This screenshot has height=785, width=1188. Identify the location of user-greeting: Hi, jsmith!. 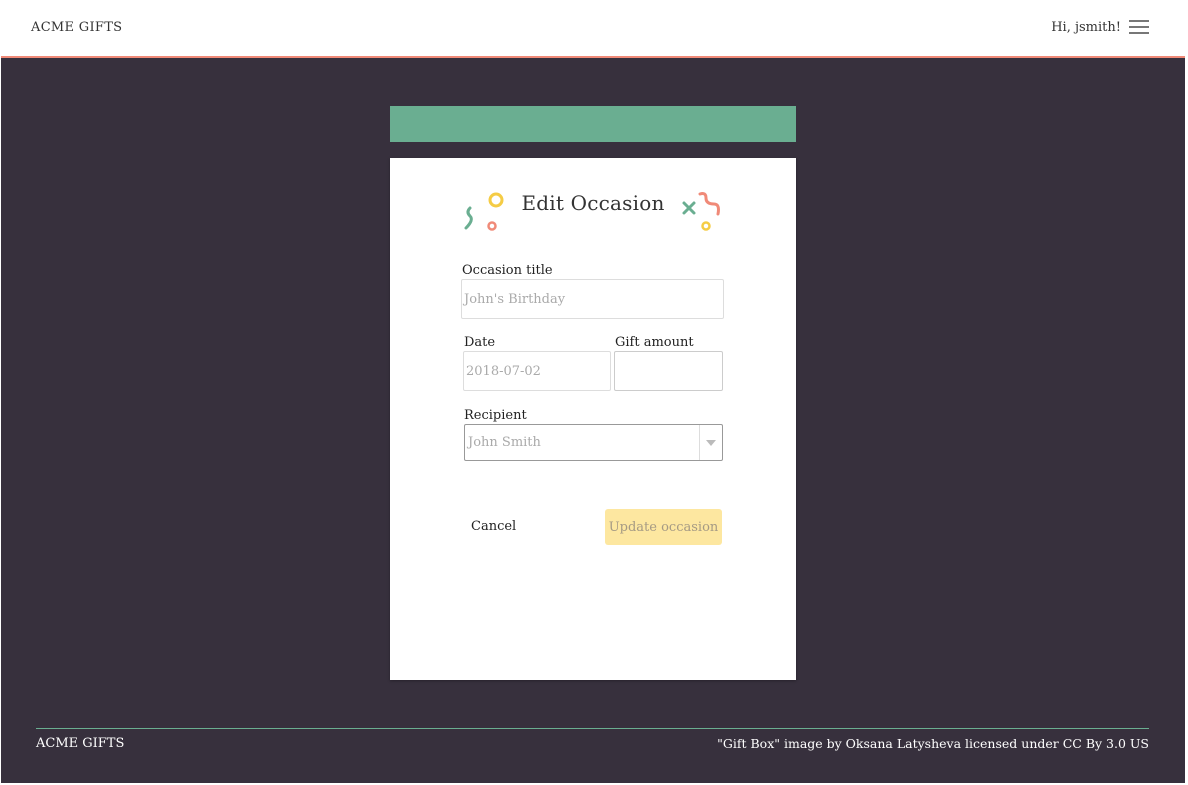
(1086, 27).